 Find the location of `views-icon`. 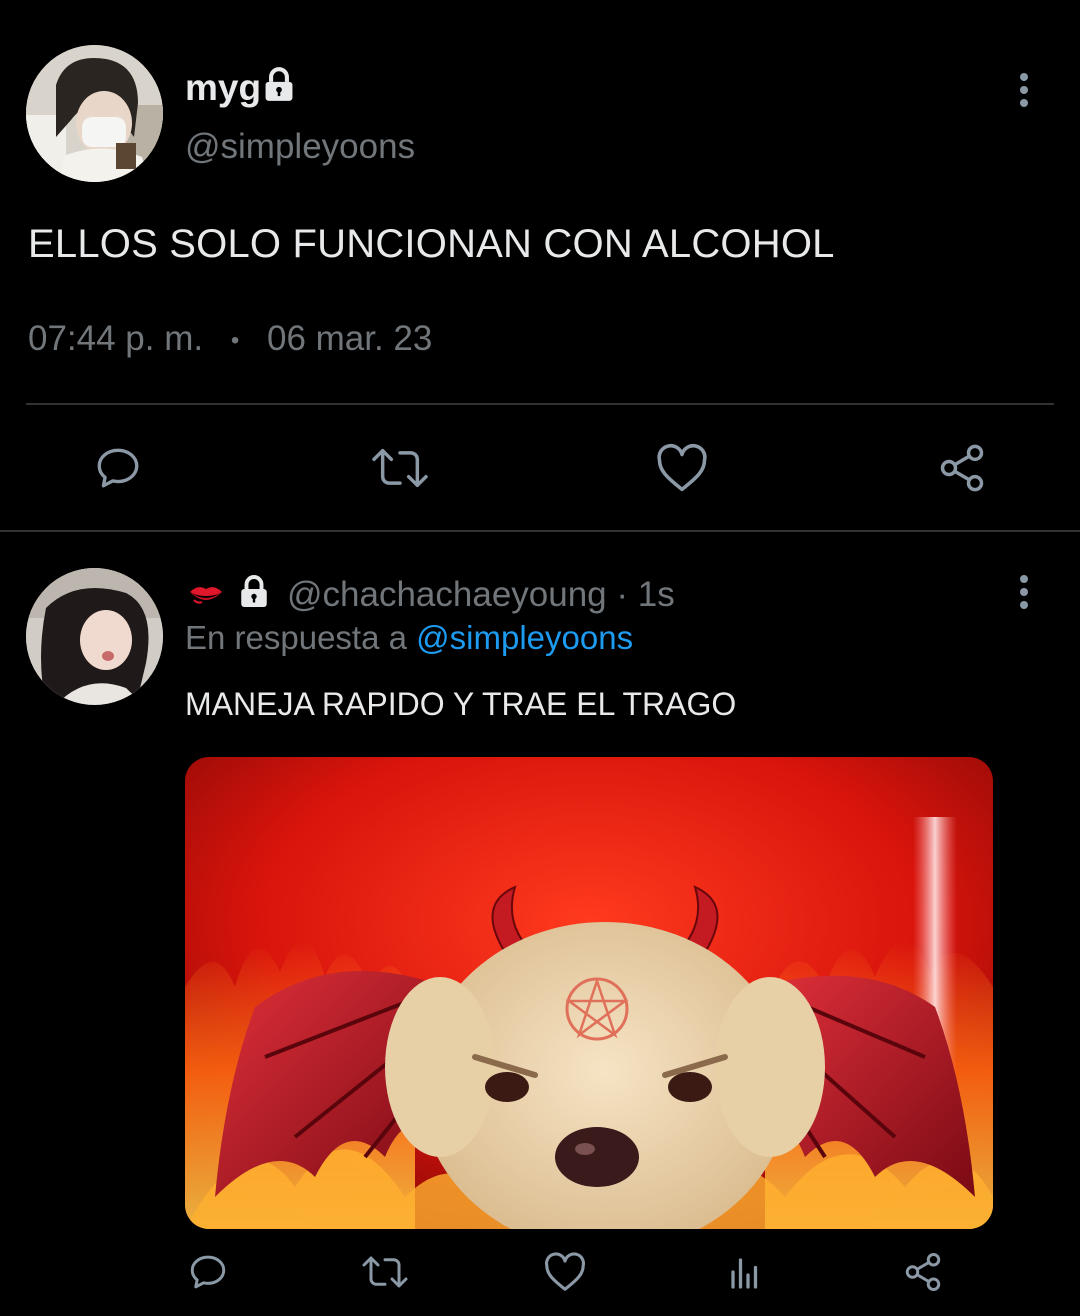

views-icon is located at coordinates (744, 1273).